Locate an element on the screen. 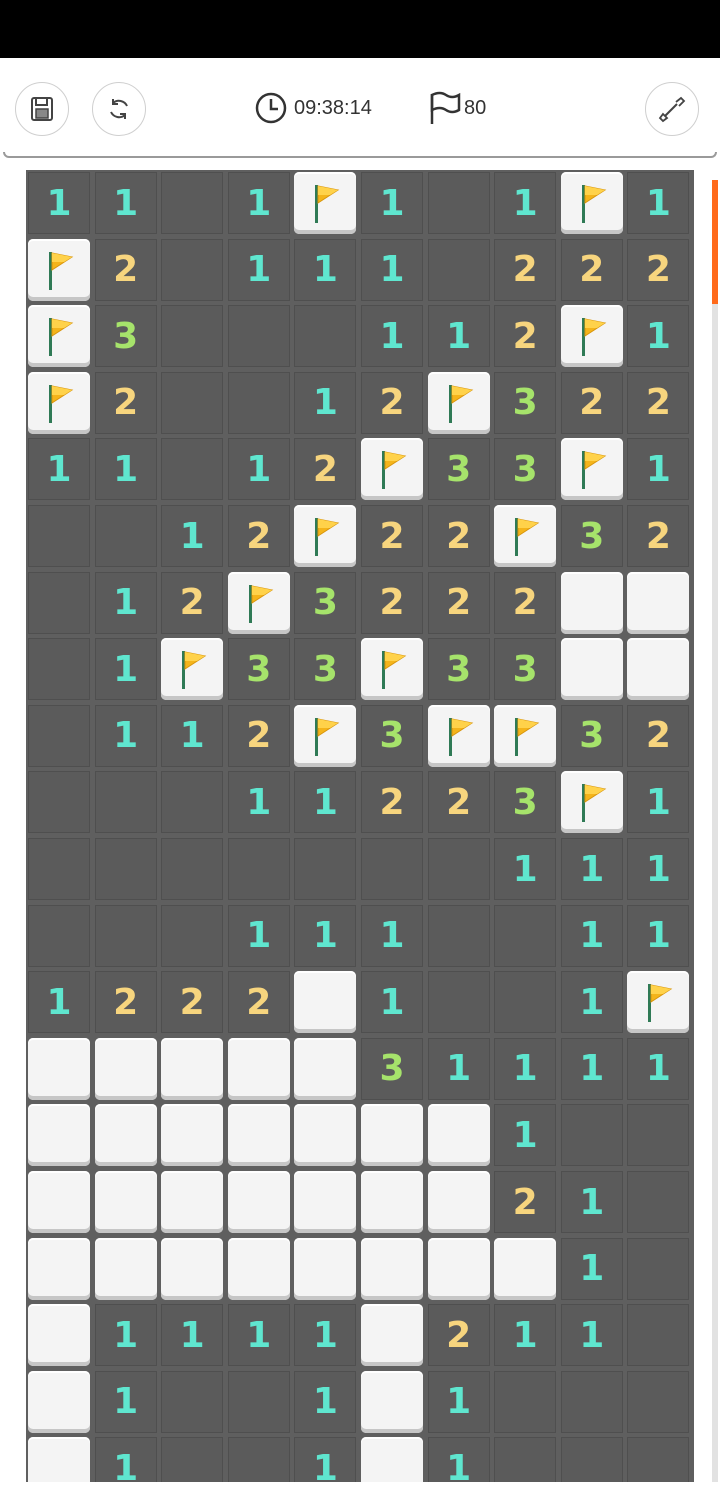 This screenshot has height=1499, width=720. dig-mode-button is located at coordinates (672, 109).